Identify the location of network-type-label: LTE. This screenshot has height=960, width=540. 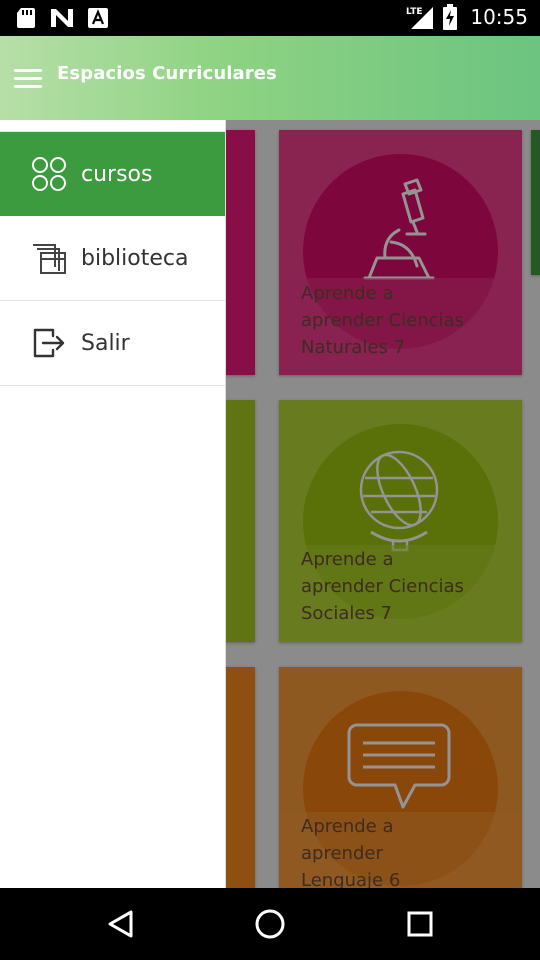
(414, 12).